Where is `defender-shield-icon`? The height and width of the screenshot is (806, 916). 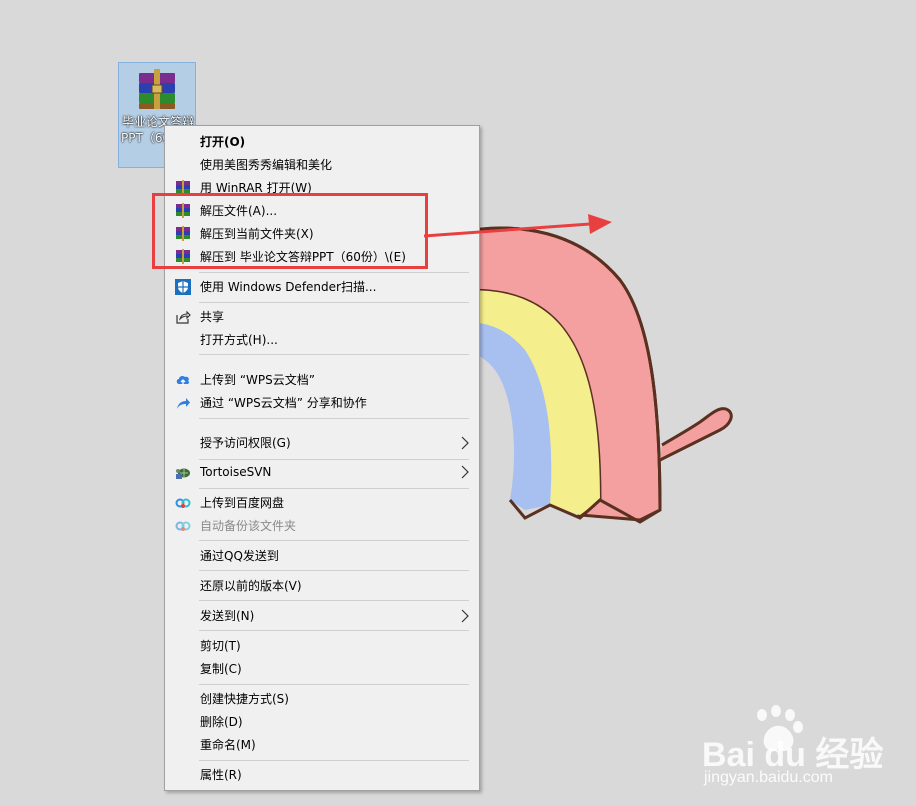 defender-shield-icon is located at coordinates (183, 287).